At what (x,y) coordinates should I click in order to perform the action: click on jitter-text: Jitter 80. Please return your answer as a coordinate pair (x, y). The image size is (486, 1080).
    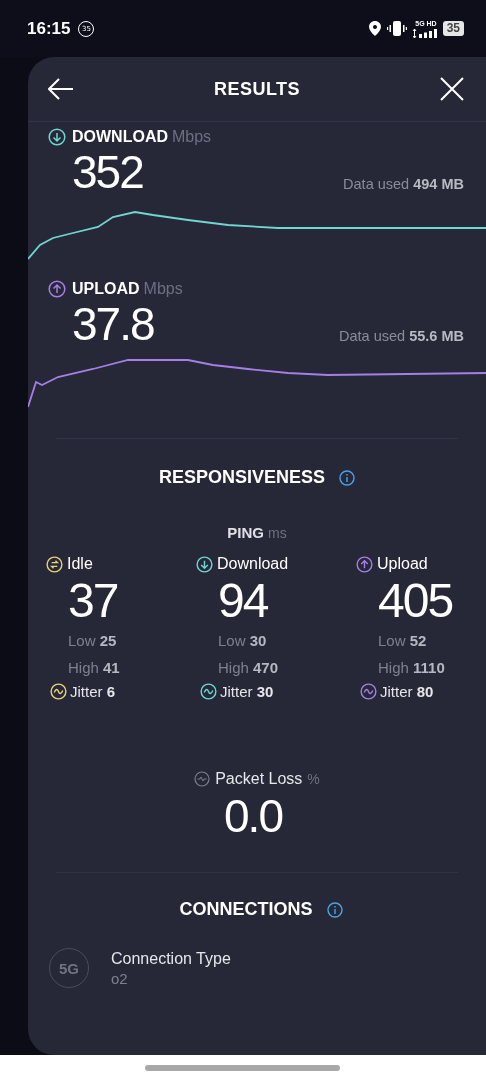
    Looking at the image, I should click on (407, 691).